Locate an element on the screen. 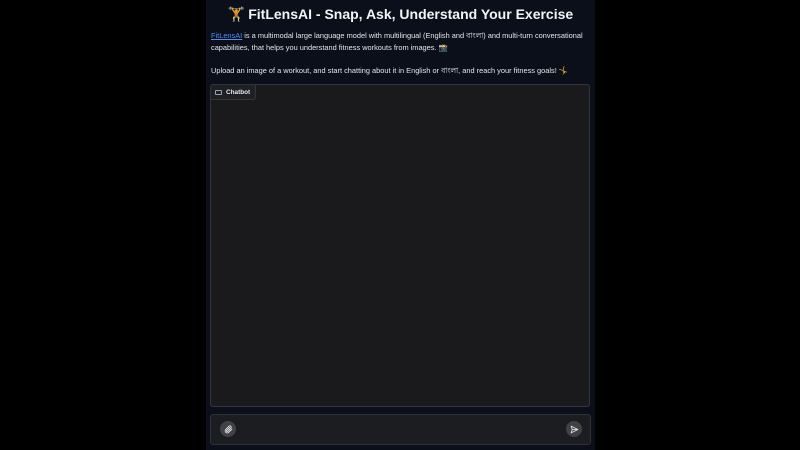 The image size is (800, 450). chatbot-label-text: Chatbot is located at coordinates (238, 92).